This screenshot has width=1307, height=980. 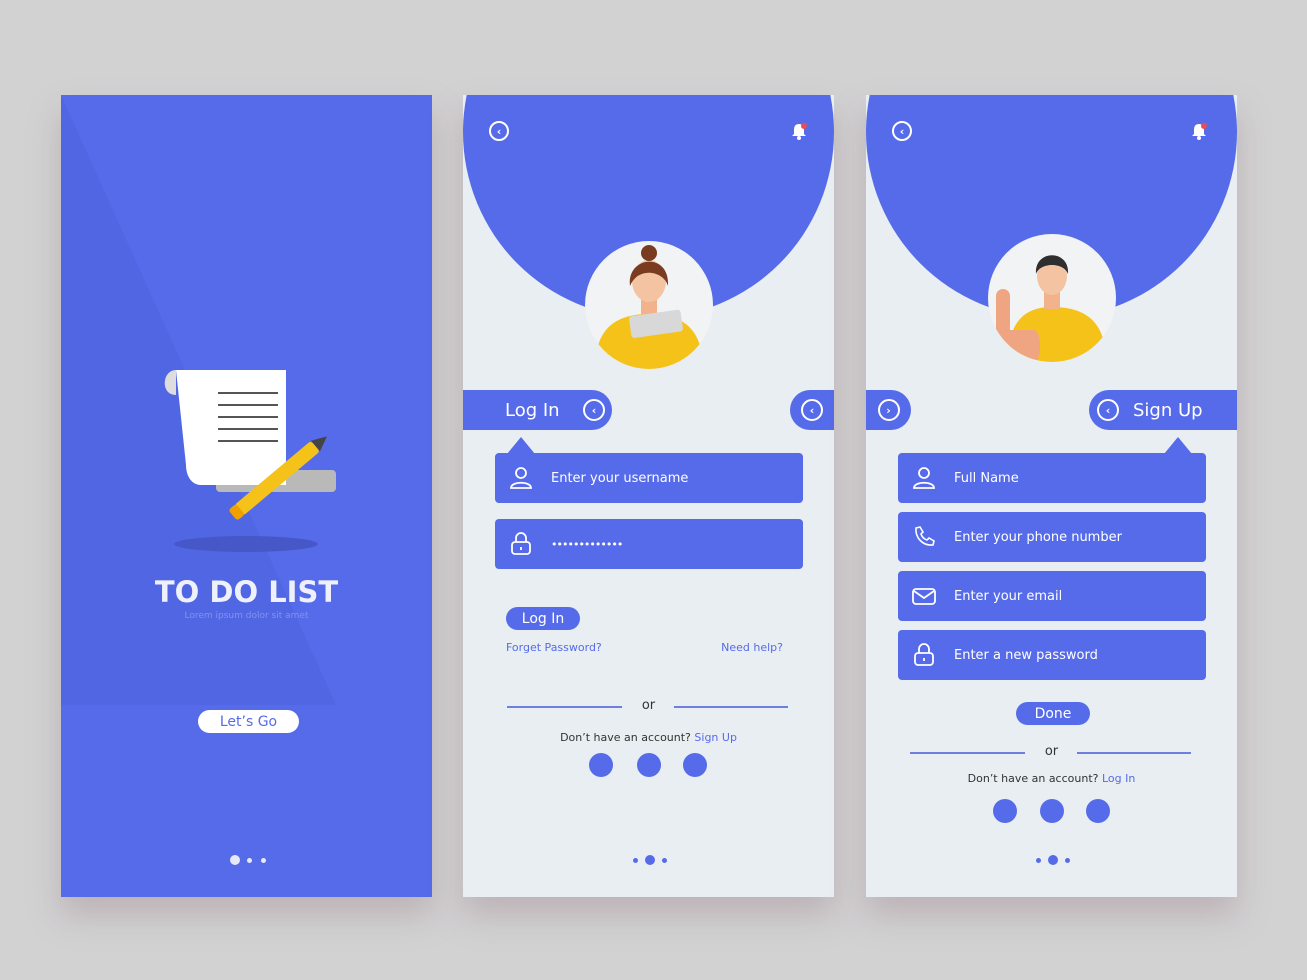 I want to click on email-input: Enter your email, so click(x=1052, y=596).